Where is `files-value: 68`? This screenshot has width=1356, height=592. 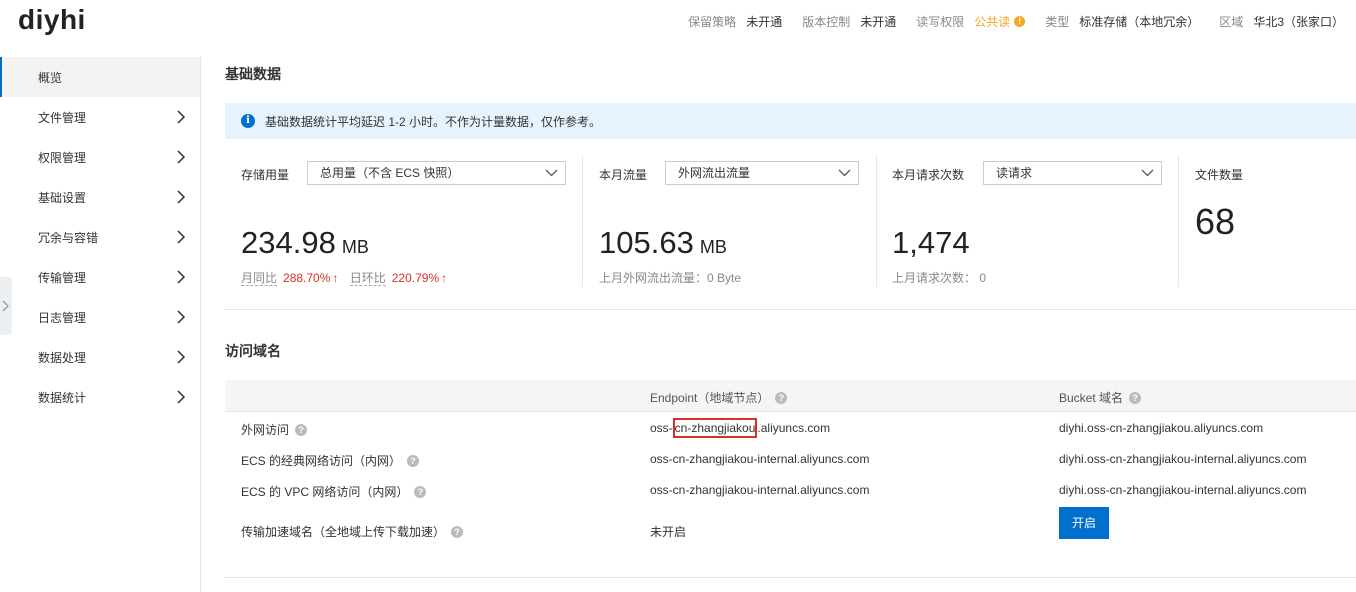
files-value: 68 is located at coordinates (1215, 221).